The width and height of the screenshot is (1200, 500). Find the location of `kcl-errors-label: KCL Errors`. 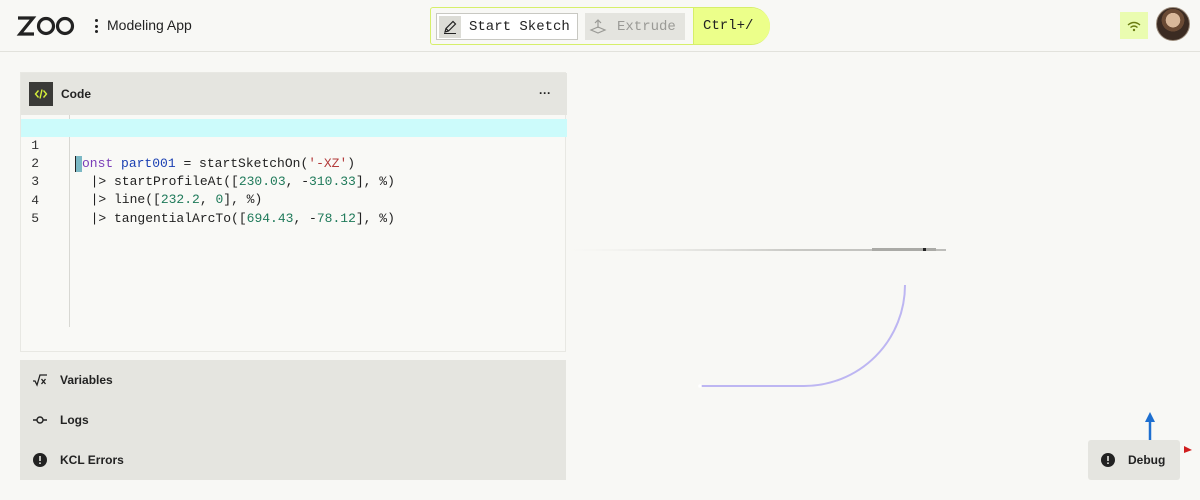

kcl-errors-label: KCL Errors is located at coordinates (92, 460).